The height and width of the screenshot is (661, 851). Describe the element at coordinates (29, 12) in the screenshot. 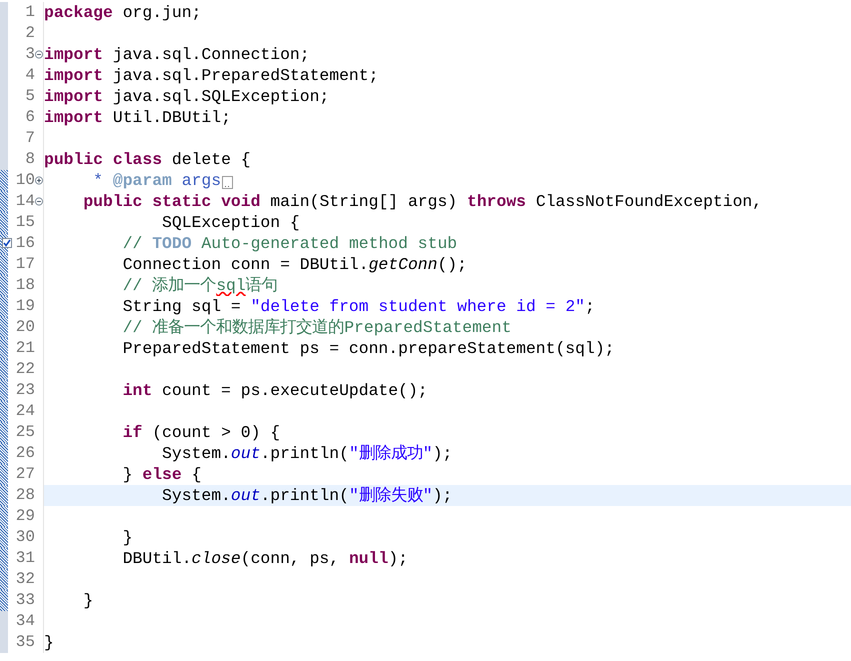

I see `line-number: 1` at that location.